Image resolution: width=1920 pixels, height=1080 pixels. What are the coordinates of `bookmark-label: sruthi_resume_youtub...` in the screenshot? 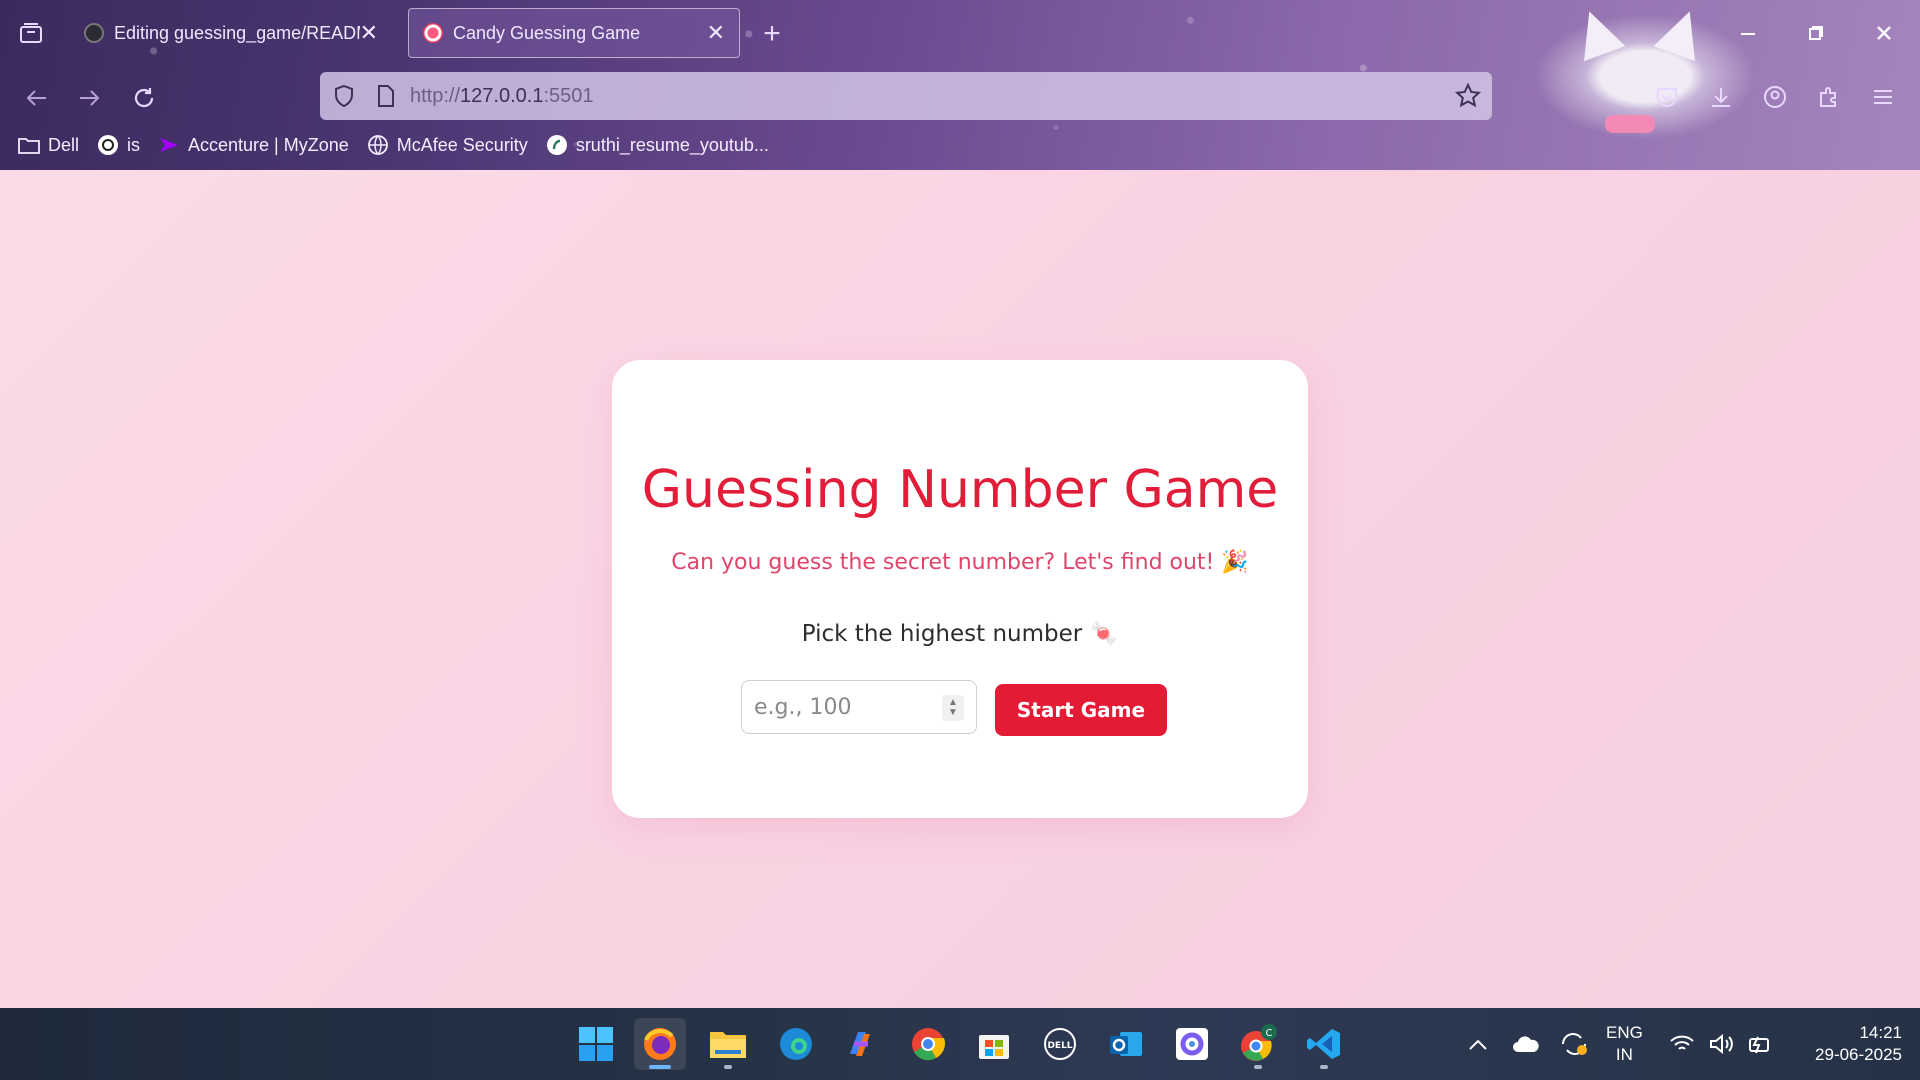 It's located at (672, 144).